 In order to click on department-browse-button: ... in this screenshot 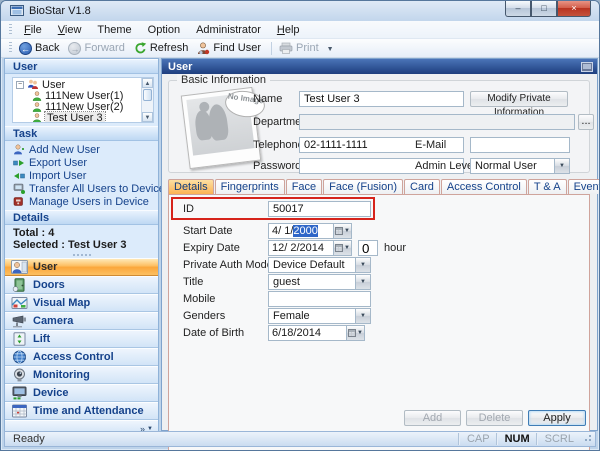, I will do `click(586, 122)`.